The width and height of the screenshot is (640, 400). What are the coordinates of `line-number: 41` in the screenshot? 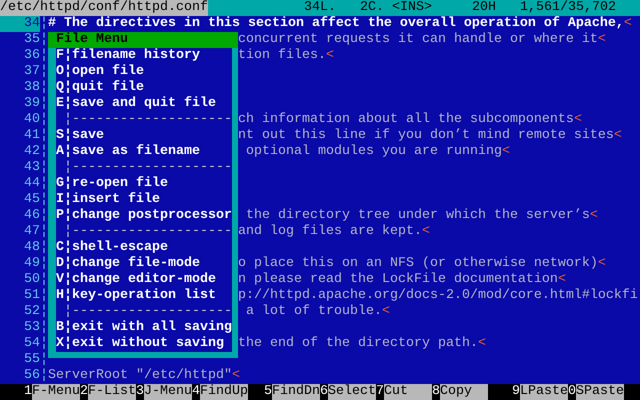 It's located at (31, 136).